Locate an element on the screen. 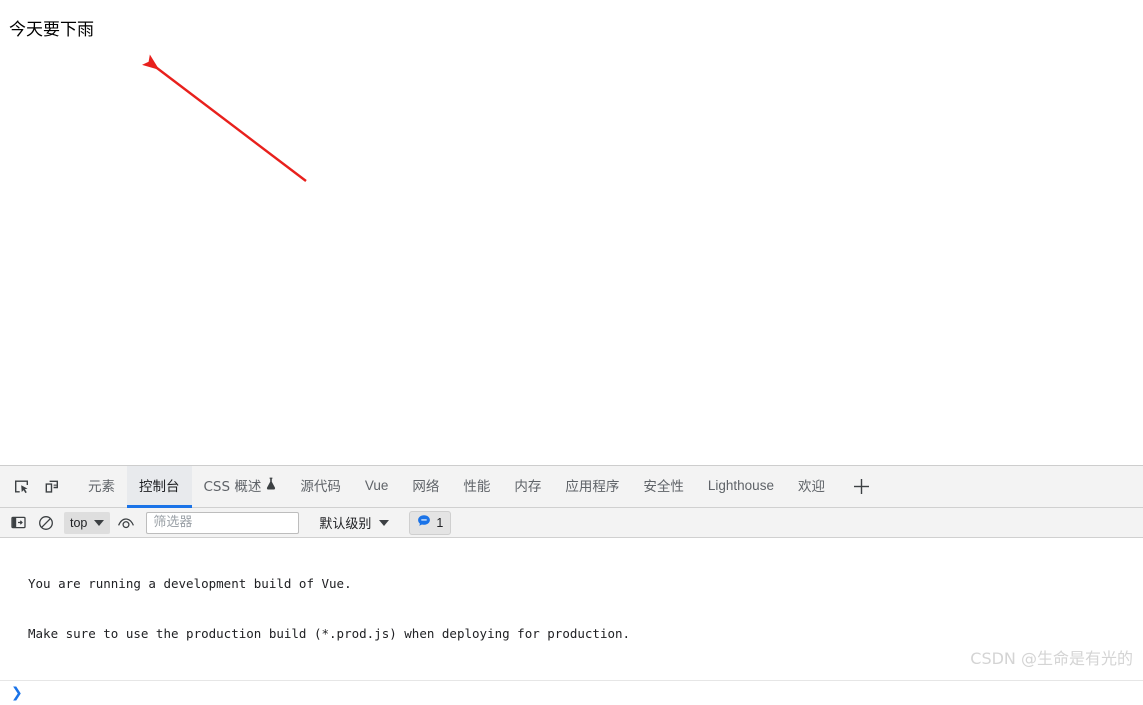 Image resolution: width=1143 pixels, height=705 pixels. tab-label: 应用程序 is located at coordinates (592, 487).